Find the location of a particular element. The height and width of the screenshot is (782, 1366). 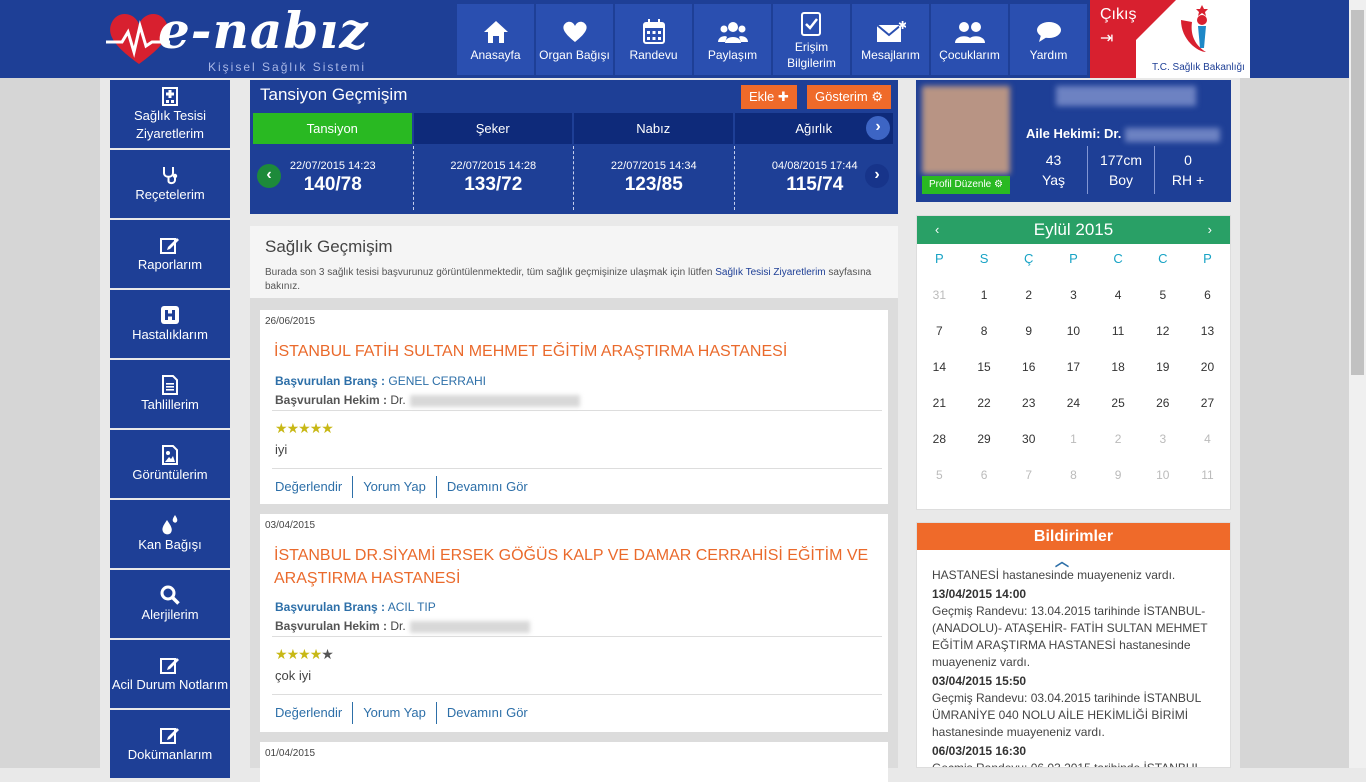

calendar-day: 17 is located at coordinates (1073, 372).